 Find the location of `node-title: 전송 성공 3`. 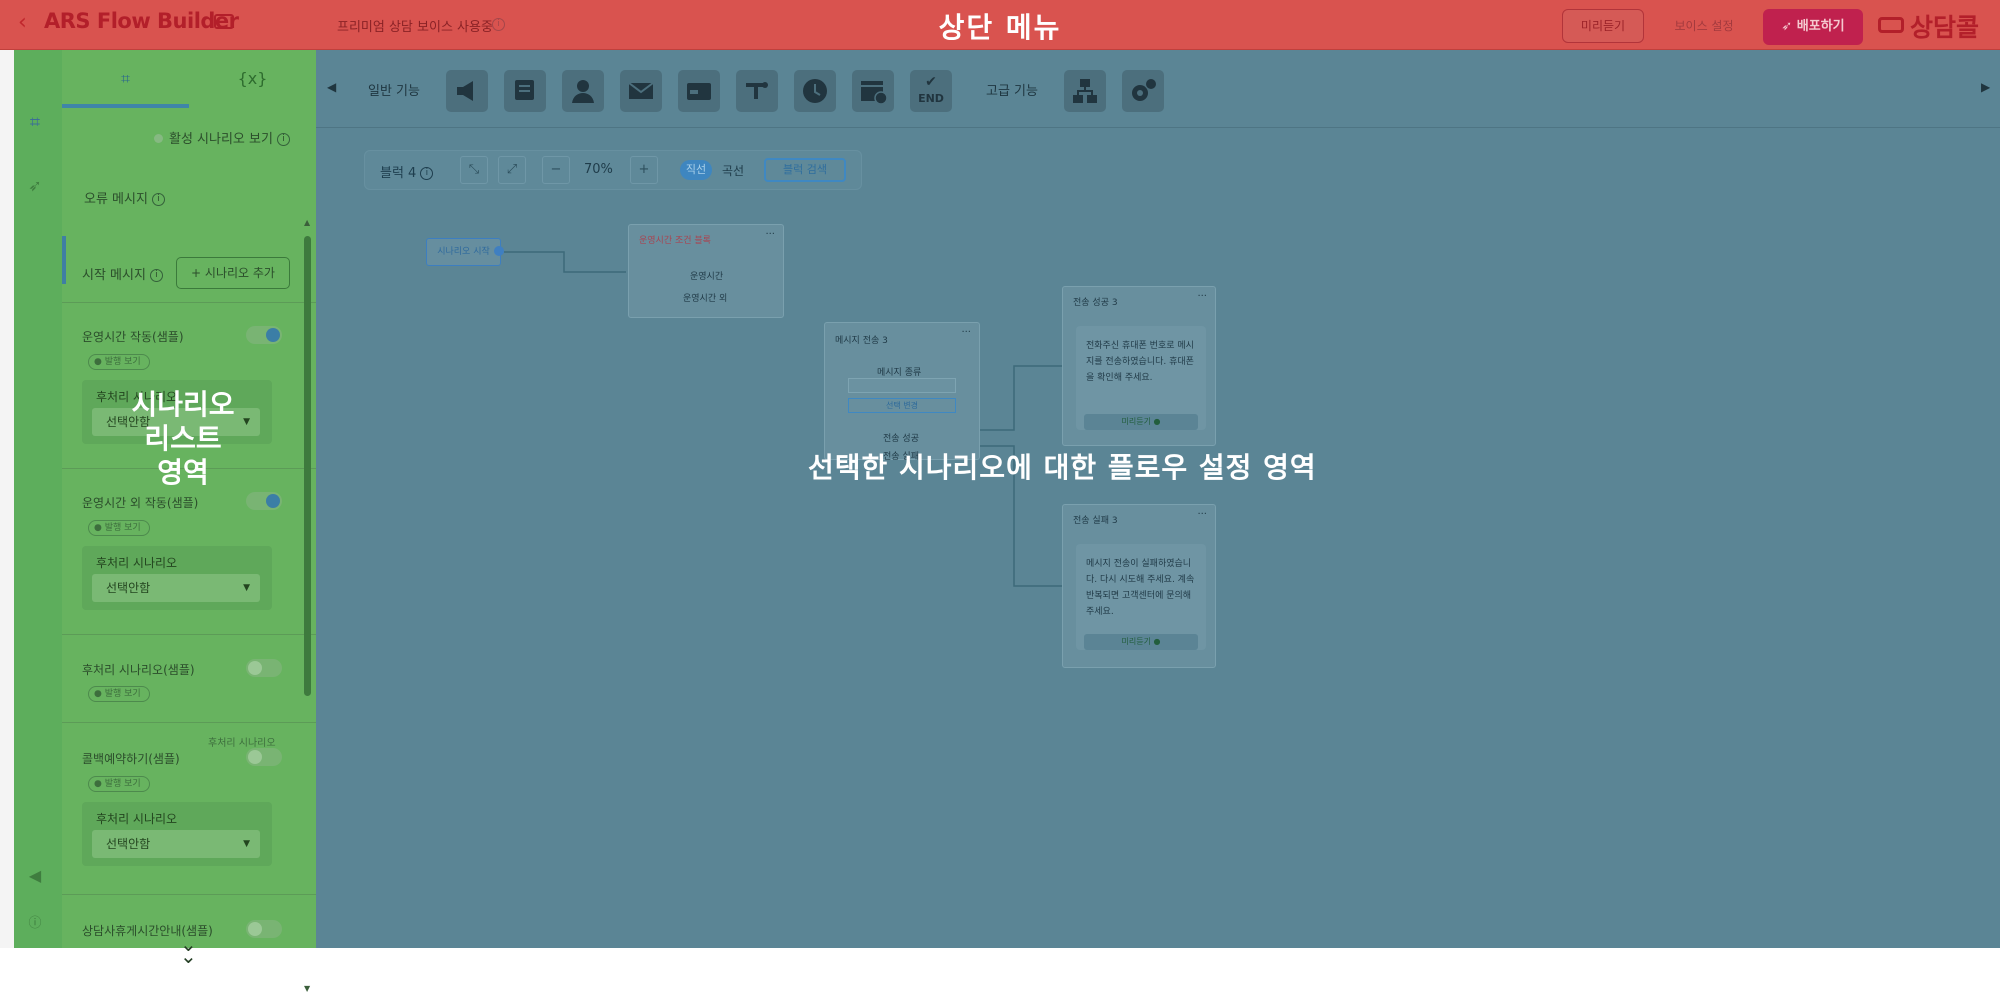

node-title: 전송 성공 3 is located at coordinates (1095, 303).